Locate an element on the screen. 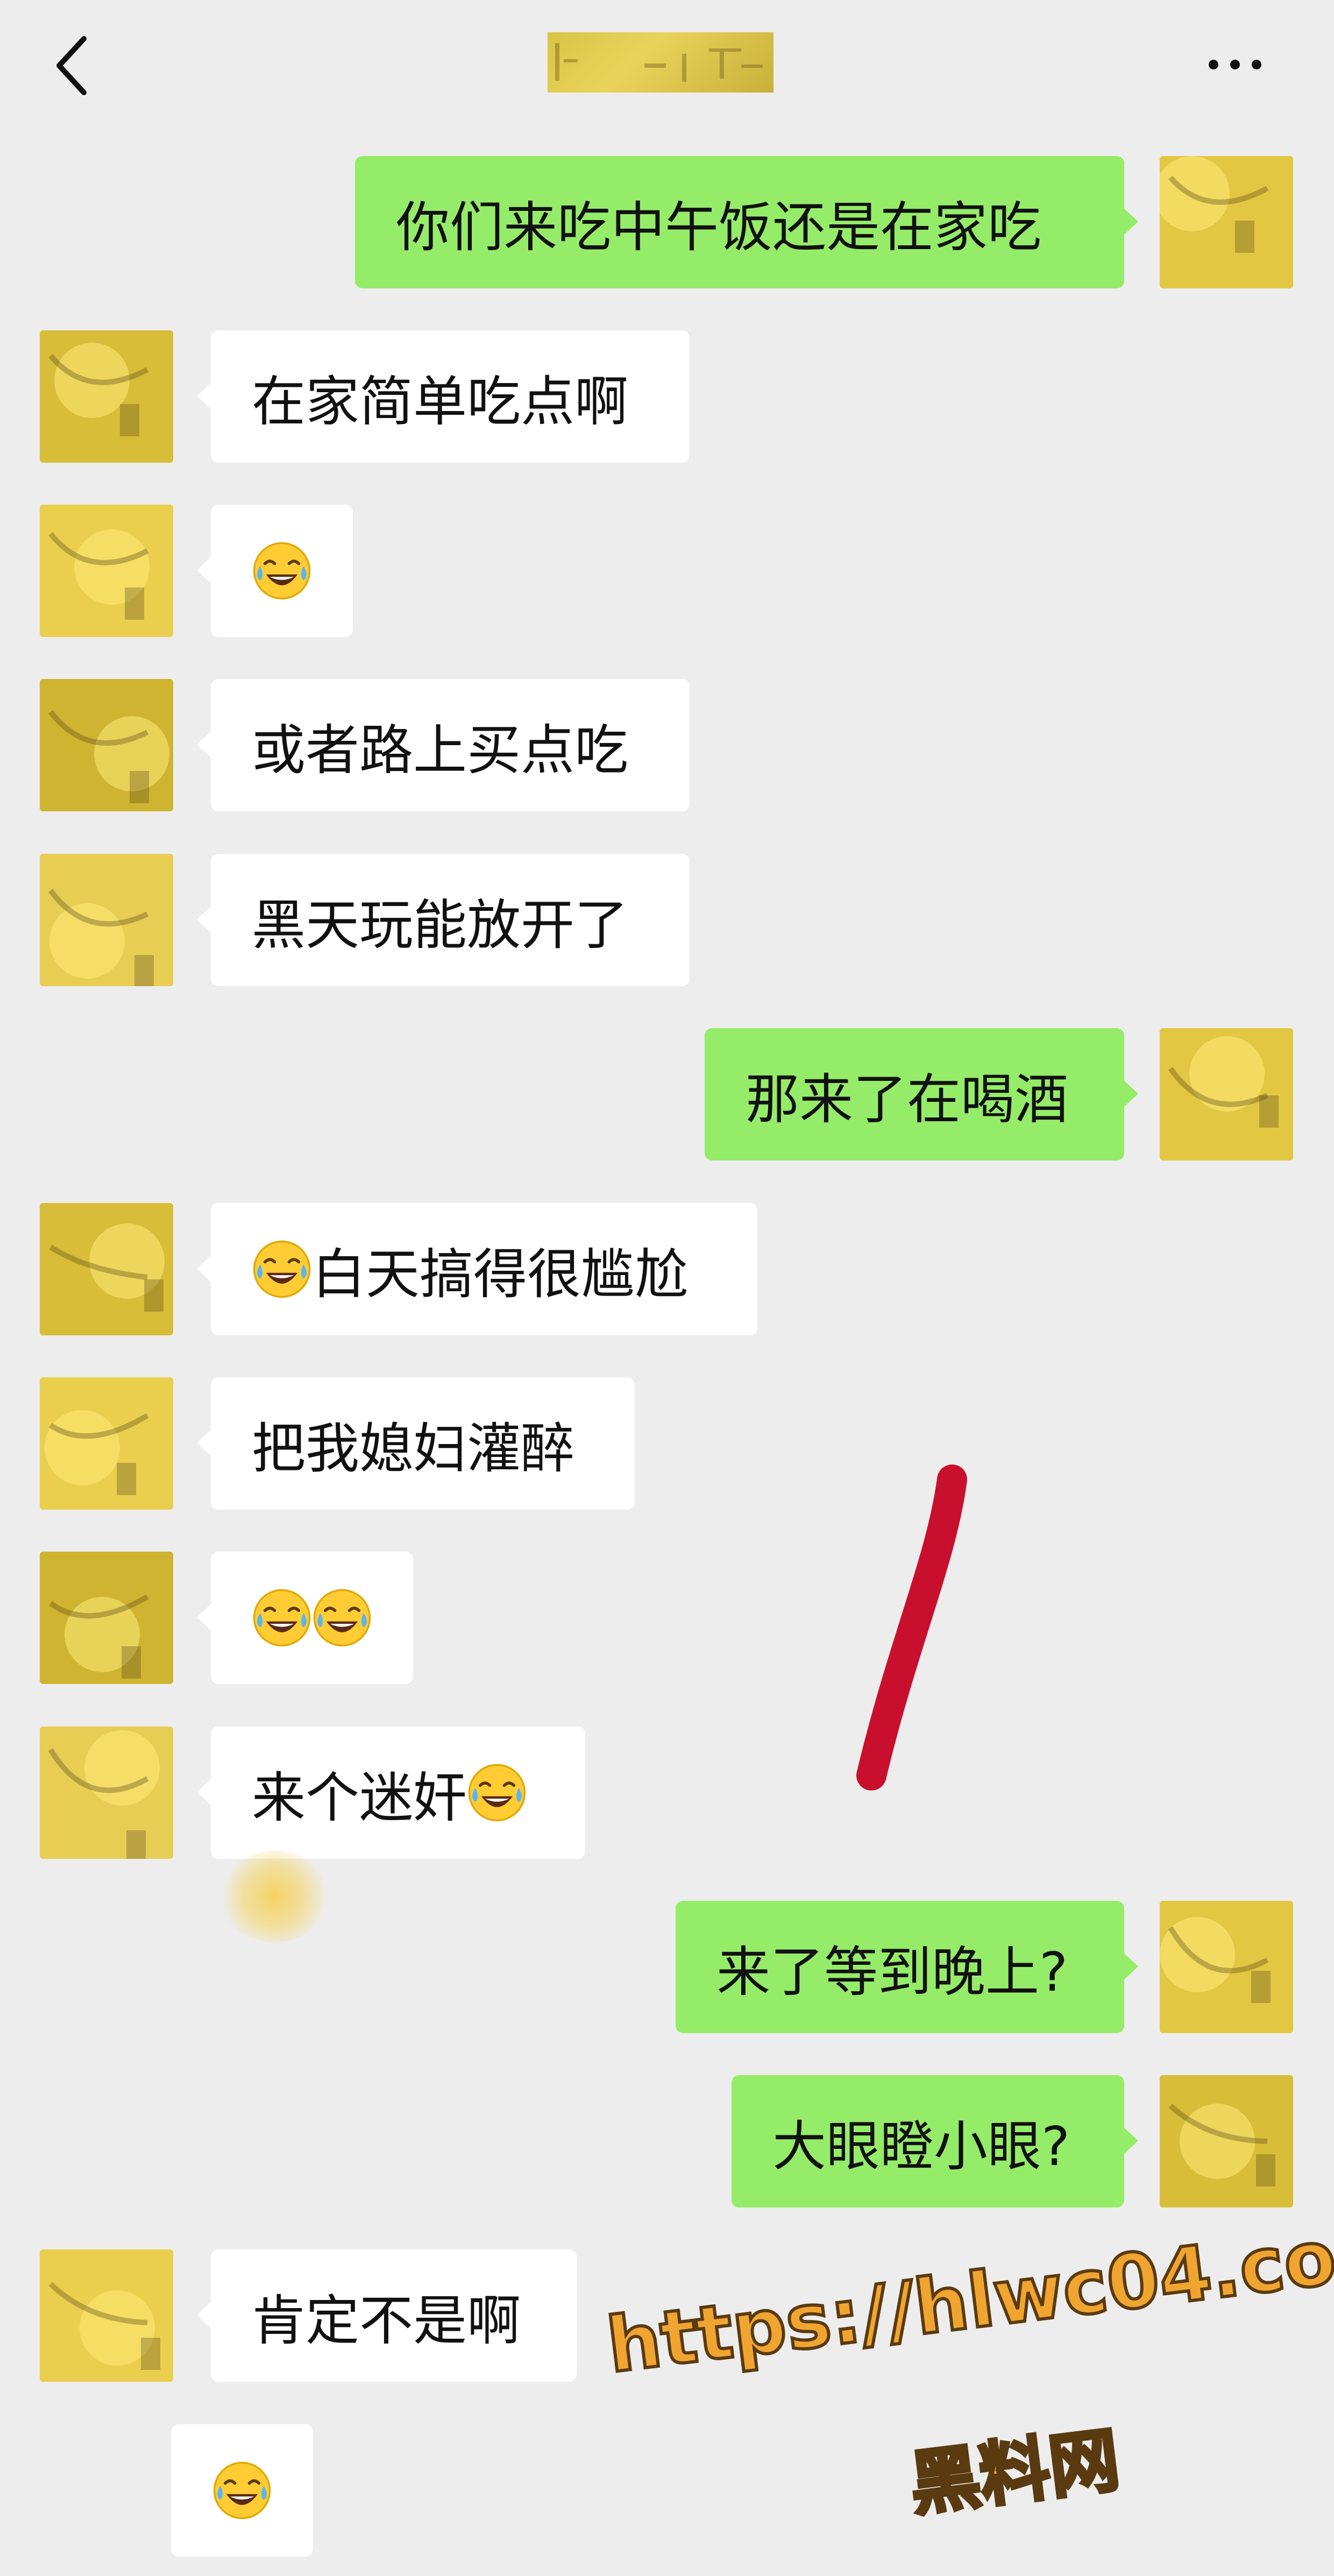 The width and height of the screenshot is (1334, 2576). message-row-outgoing: 来了等到晚上? is located at coordinates (667, 1968).